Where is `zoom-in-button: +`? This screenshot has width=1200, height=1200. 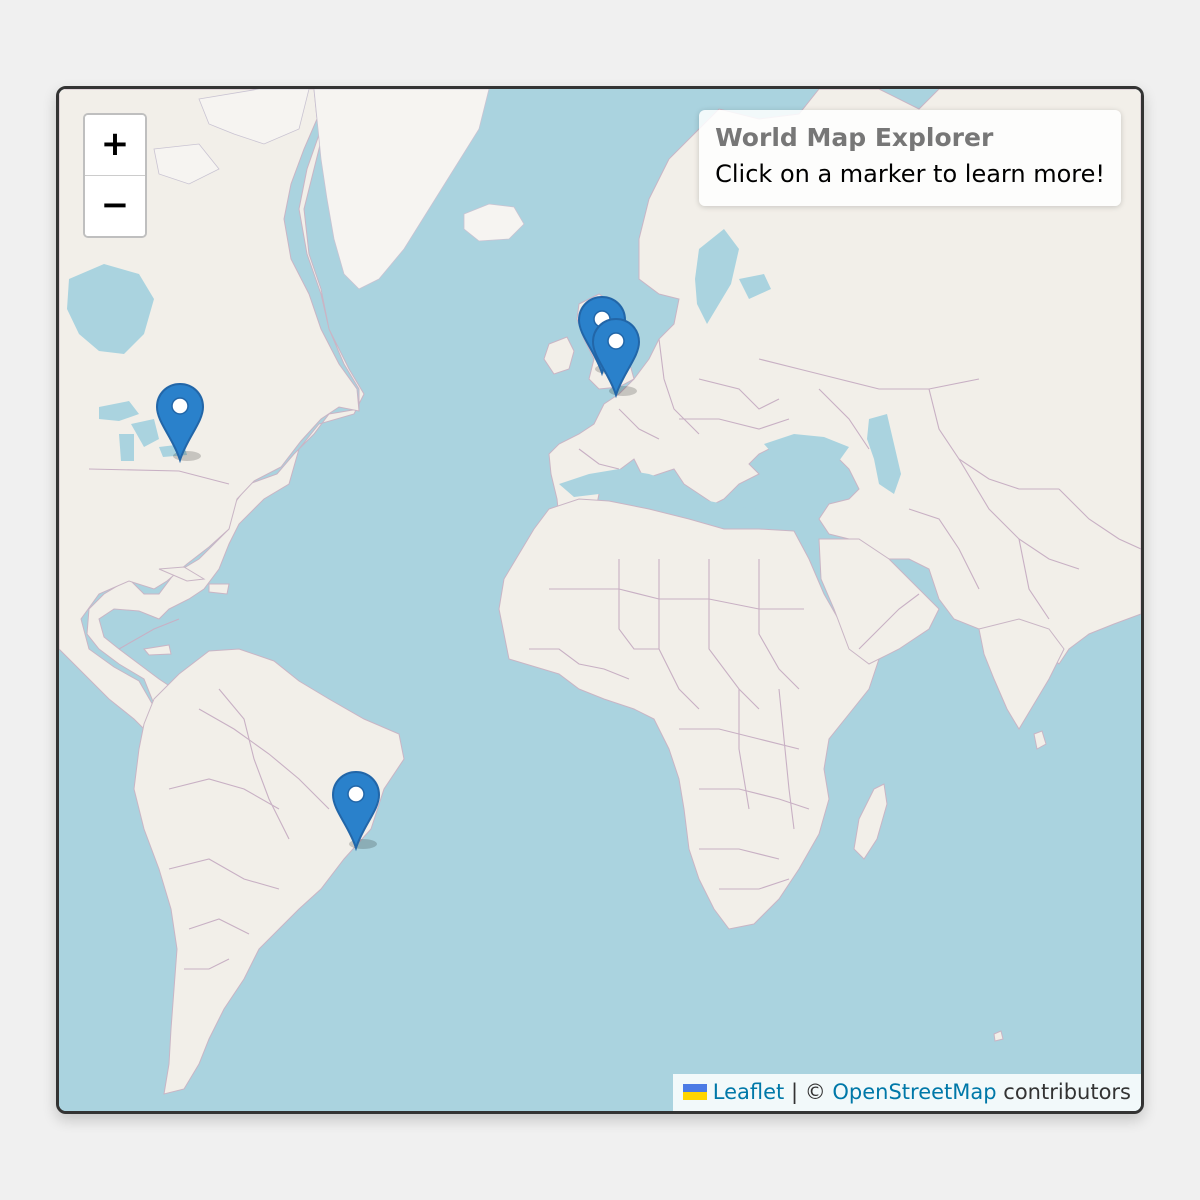 zoom-in-button: + is located at coordinates (115, 145).